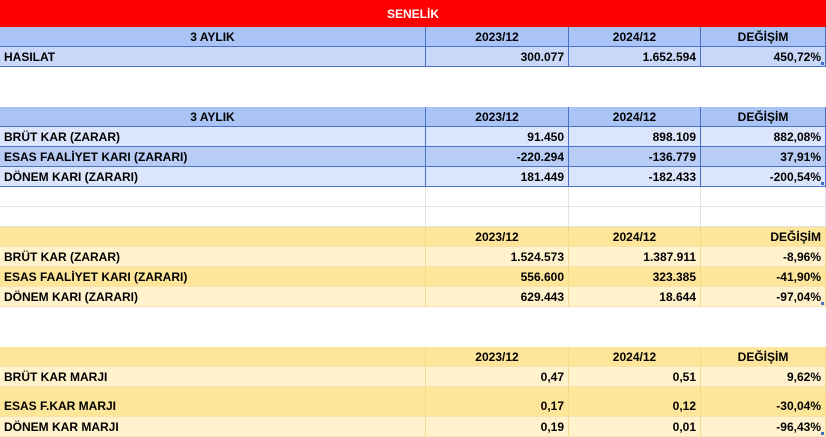 This screenshot has height=437, width=826. Describe the element at coordinates (635, 57) in the screenshot. I see `value-2024: 1.652.594` at that location.